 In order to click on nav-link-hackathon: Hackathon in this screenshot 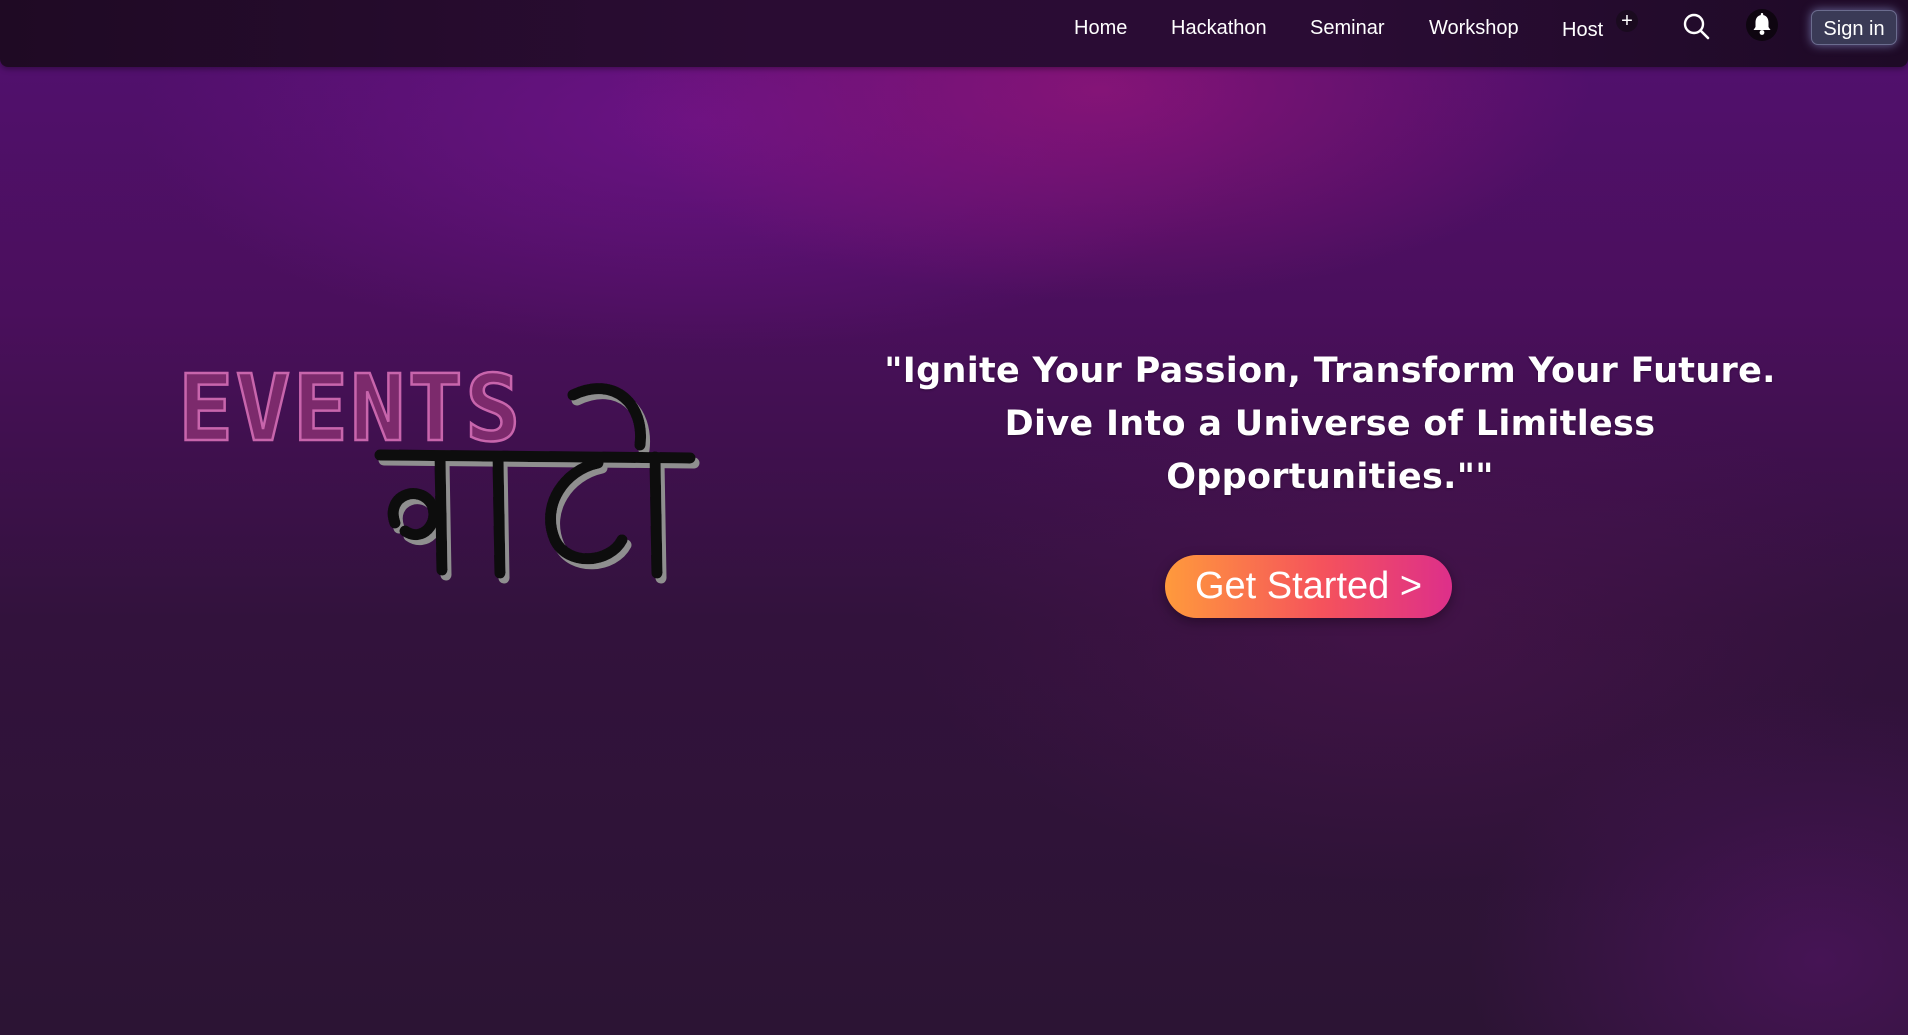, I will do `click(1219, 28)`.